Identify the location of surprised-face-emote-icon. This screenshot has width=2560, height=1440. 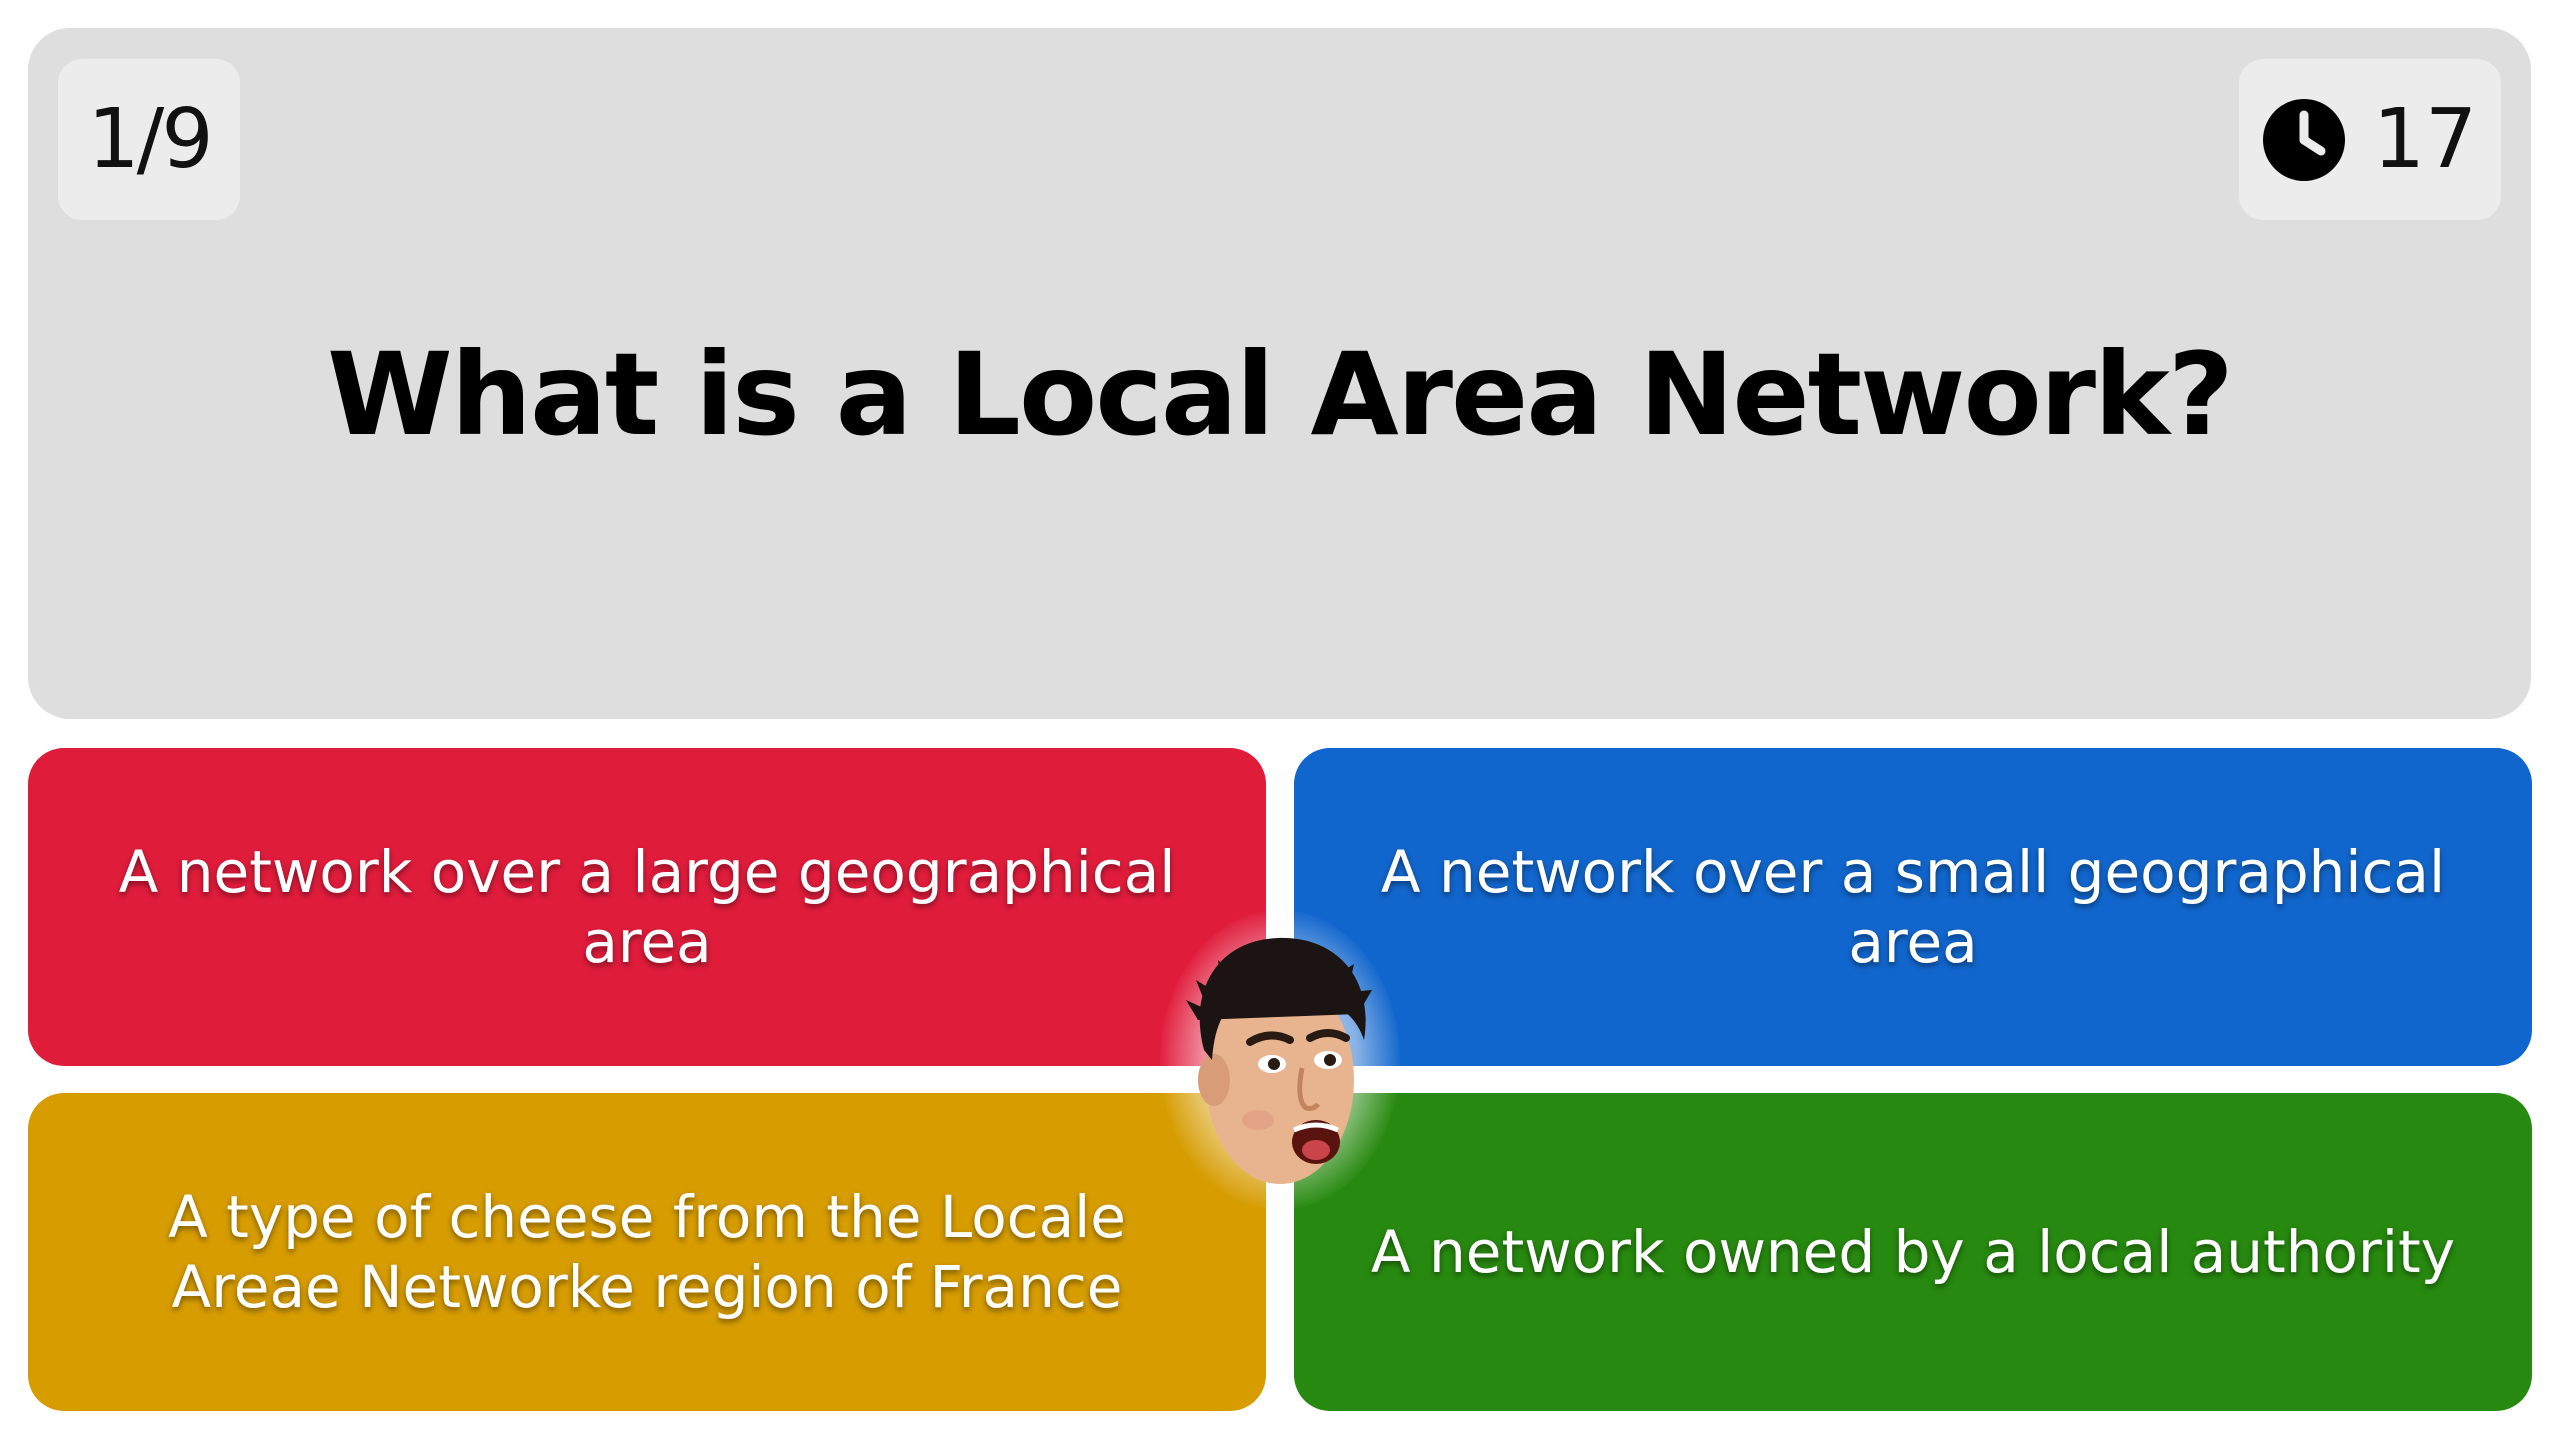
(1278, 1065).